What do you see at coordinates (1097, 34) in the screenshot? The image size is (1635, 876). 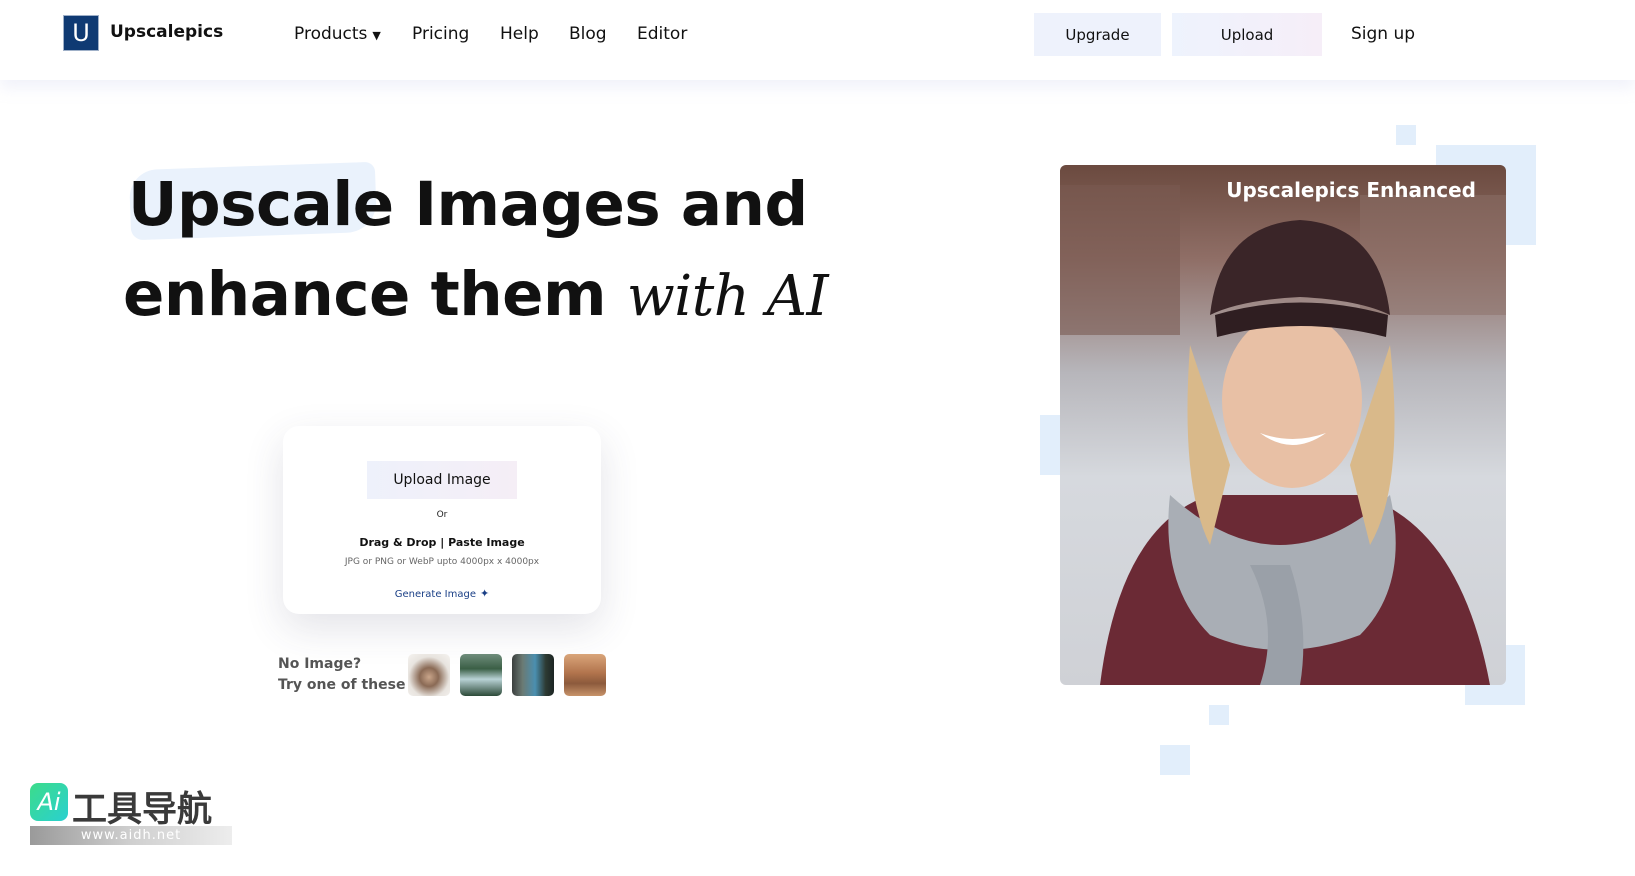 I see `upgrade-button: Upgrade` at bounding box center [1097, 34].